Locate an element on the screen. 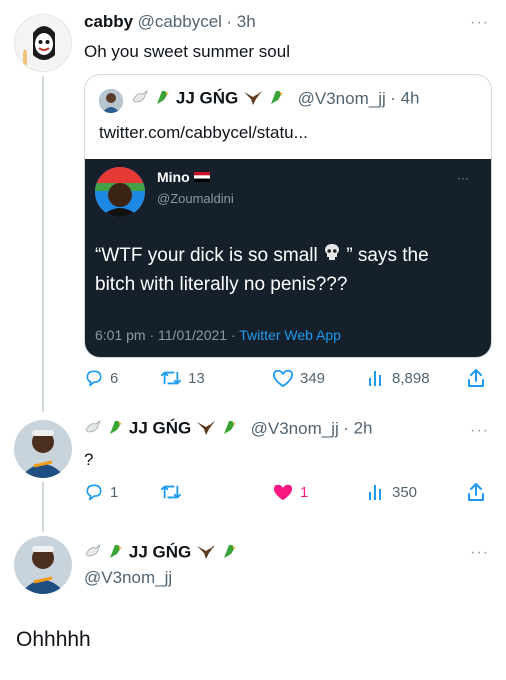 The height and width of the screenshot is (680, 506). tweet1-views-count: 8,898 is located at coordinates (411, 378).